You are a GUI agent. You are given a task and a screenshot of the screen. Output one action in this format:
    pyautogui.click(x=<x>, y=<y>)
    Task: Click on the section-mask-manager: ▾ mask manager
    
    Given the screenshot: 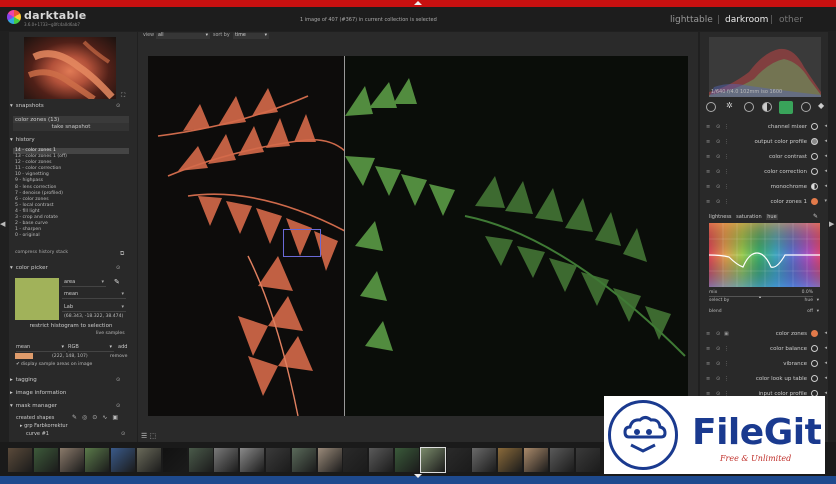 What is the action you would take?
    pyautogui.click(x=33, y=406)
    